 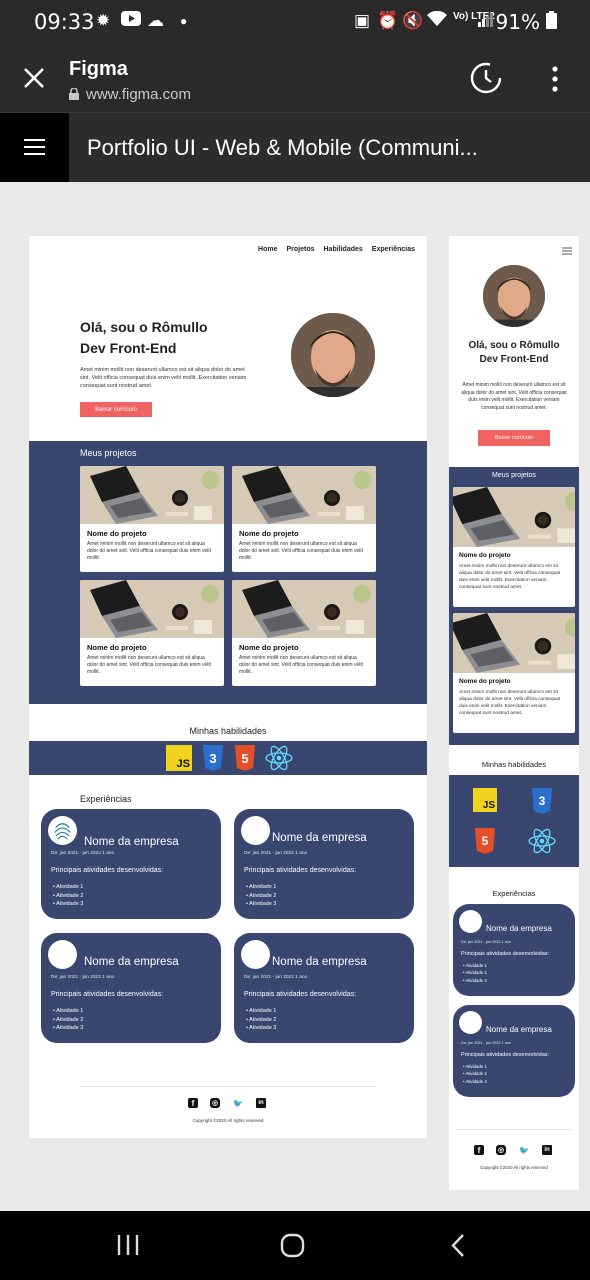 I want to click on mobile-profile-photo, so click(x=514, y=296).